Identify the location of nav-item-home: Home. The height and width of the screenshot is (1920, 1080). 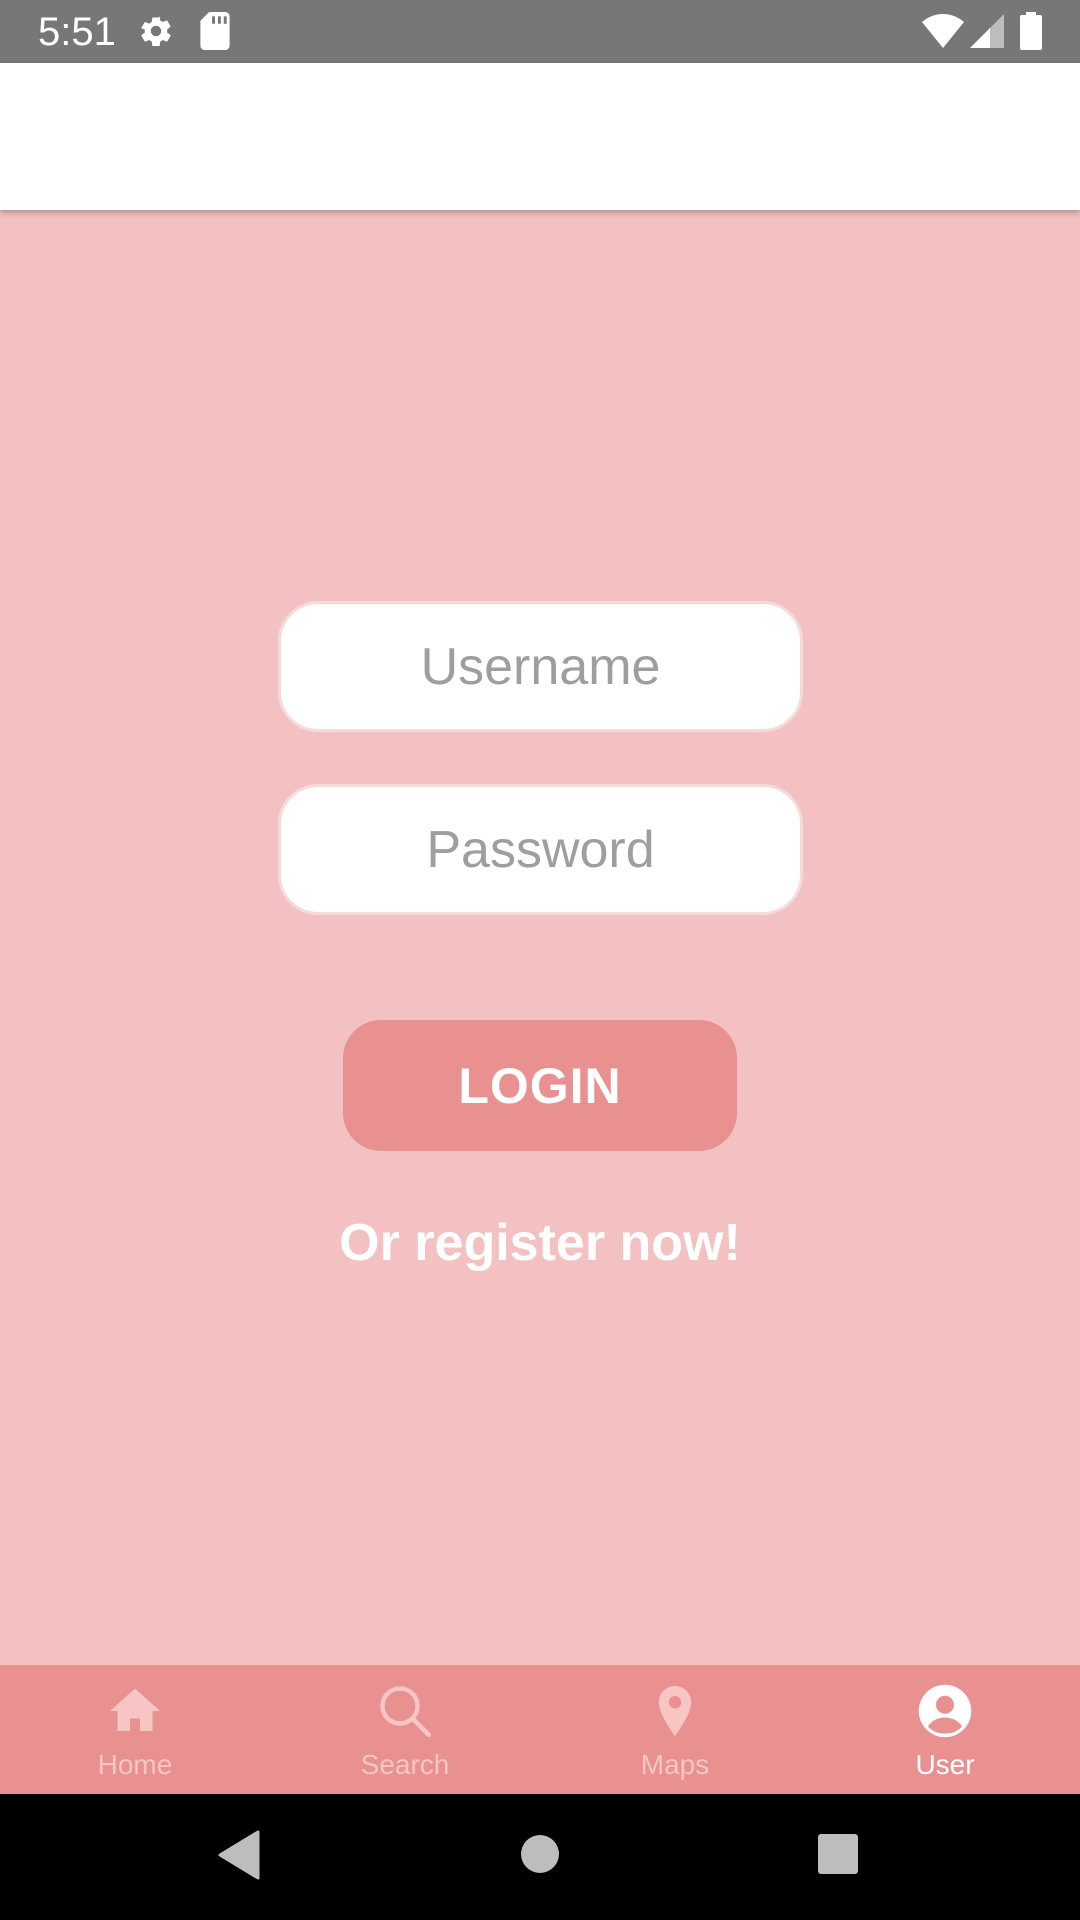
(135, 1729).